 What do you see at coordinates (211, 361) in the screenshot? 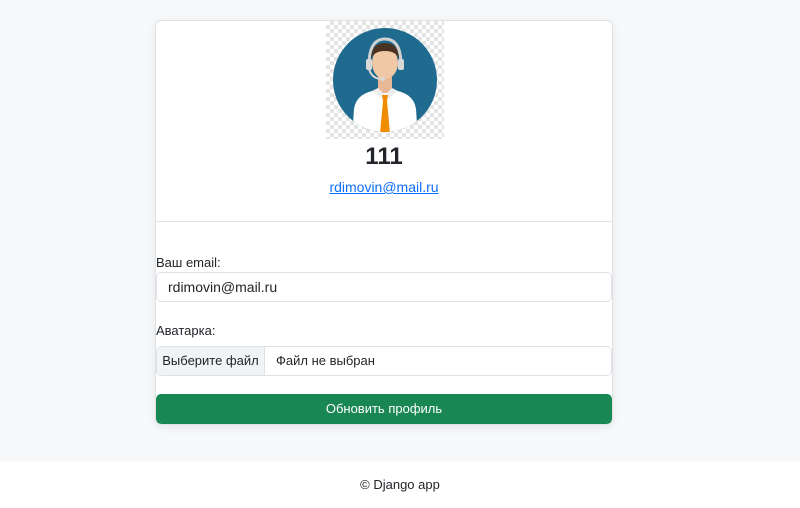
I see `choose-file-button: Выберите файл` at bounding box center [211, 361].